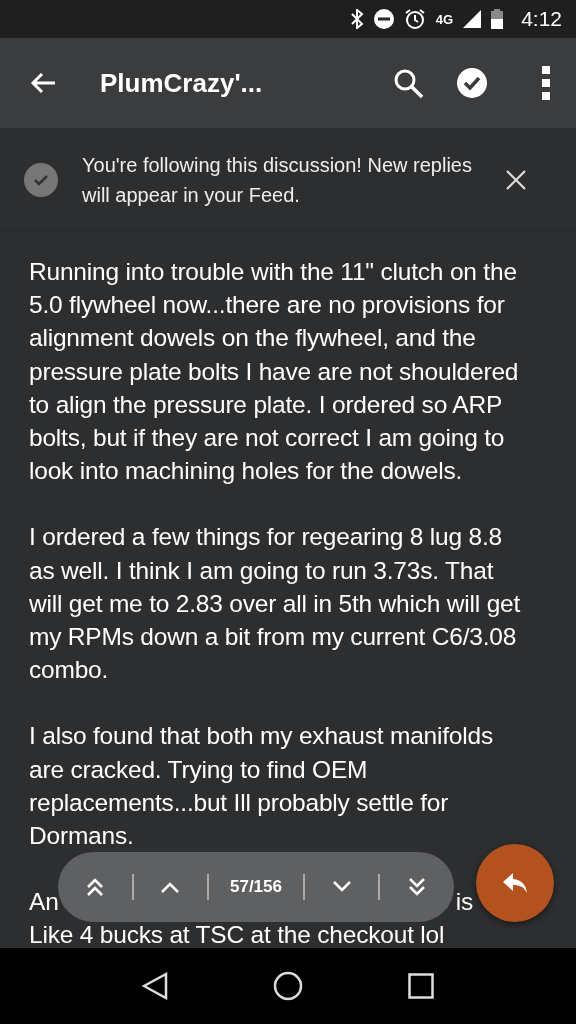  Describe the element at coordinates (44, 902) in the screenshot. I see `post-text: An` at that location.